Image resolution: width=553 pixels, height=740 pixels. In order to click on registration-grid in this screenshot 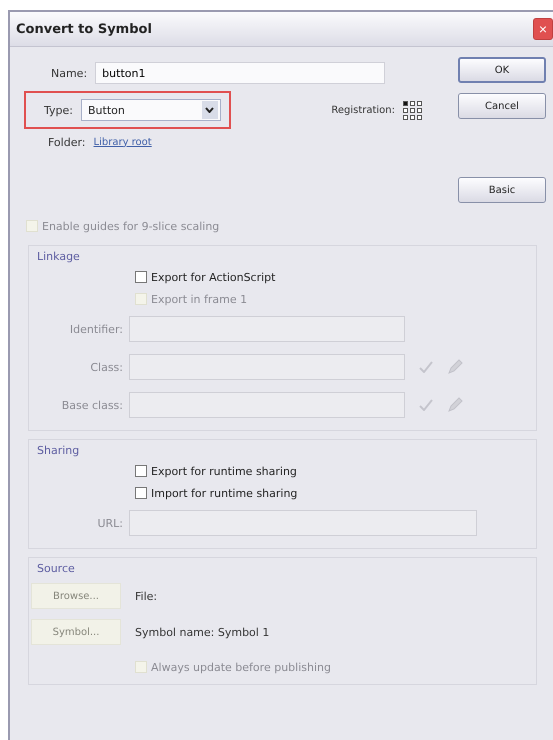, I will do `click(412, 110)`.